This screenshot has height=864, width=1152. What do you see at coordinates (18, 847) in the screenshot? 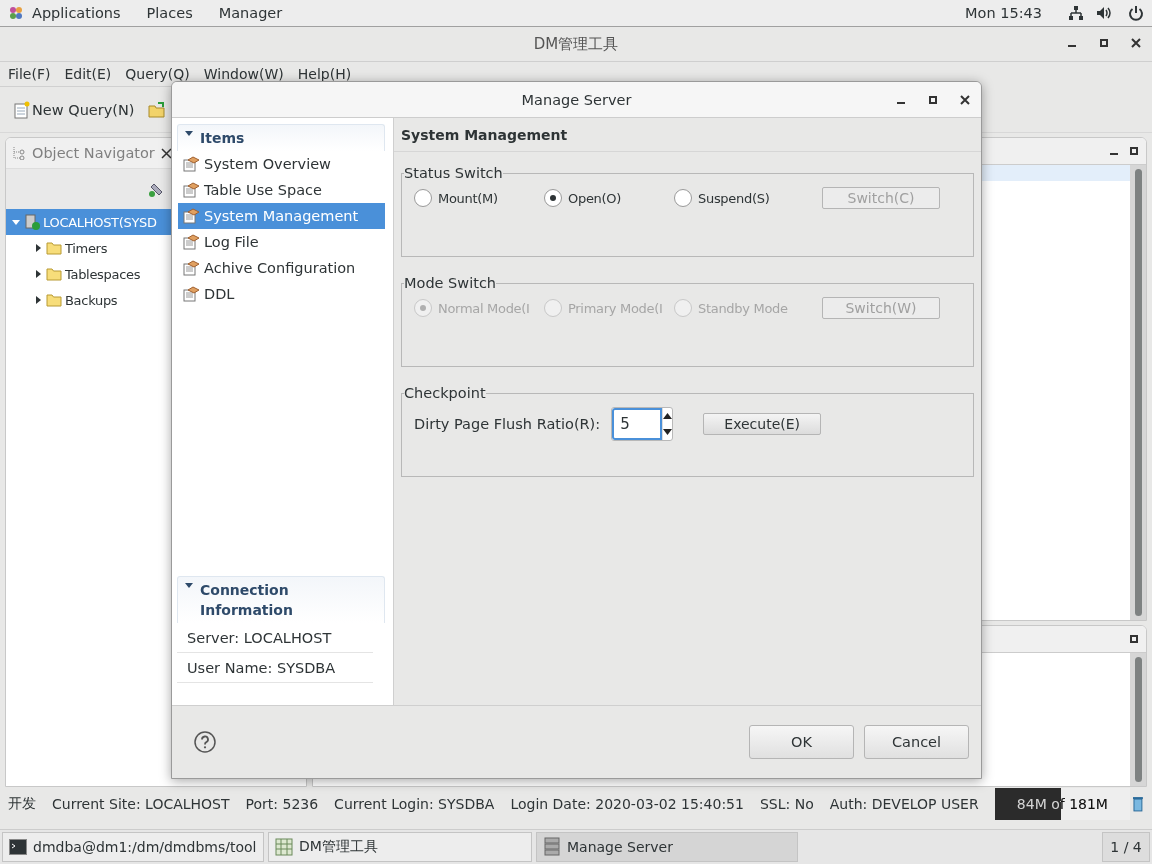
I see `terminal-icon` at bounding box center [18, 847].